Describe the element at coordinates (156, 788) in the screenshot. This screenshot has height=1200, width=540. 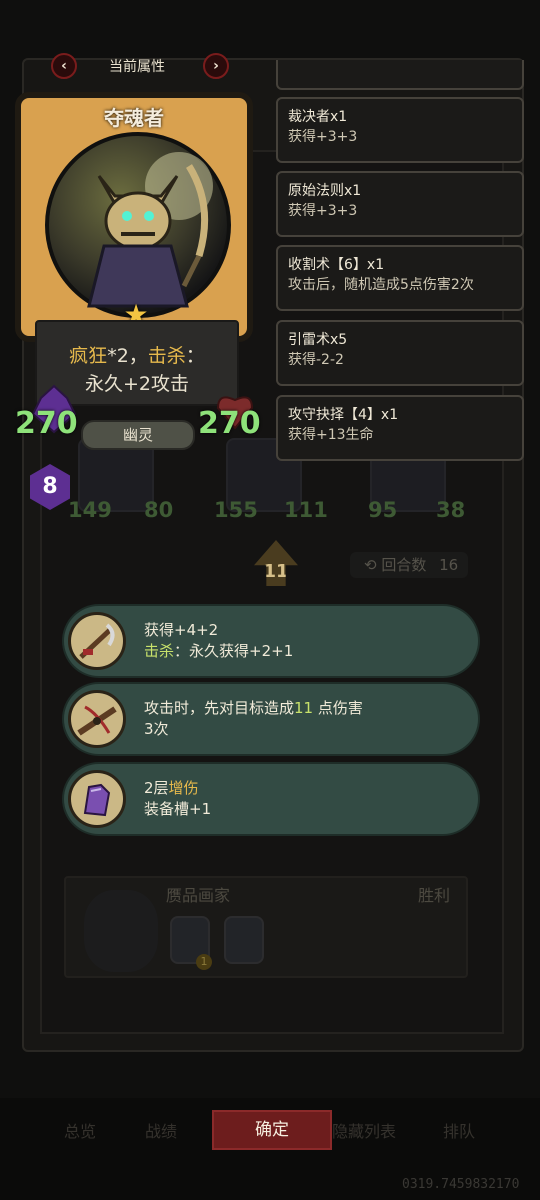
I see `skill-stack-count: 2层` at that location.